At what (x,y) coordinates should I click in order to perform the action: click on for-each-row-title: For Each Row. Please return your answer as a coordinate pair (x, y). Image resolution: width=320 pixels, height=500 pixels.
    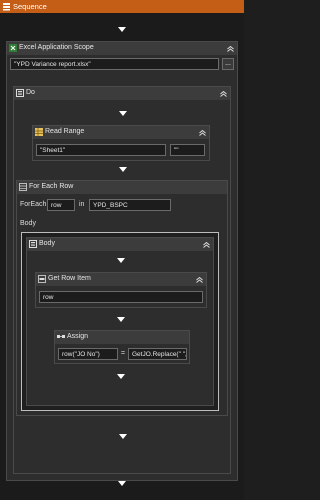
    Looking at the image, I should click on (51, 186).